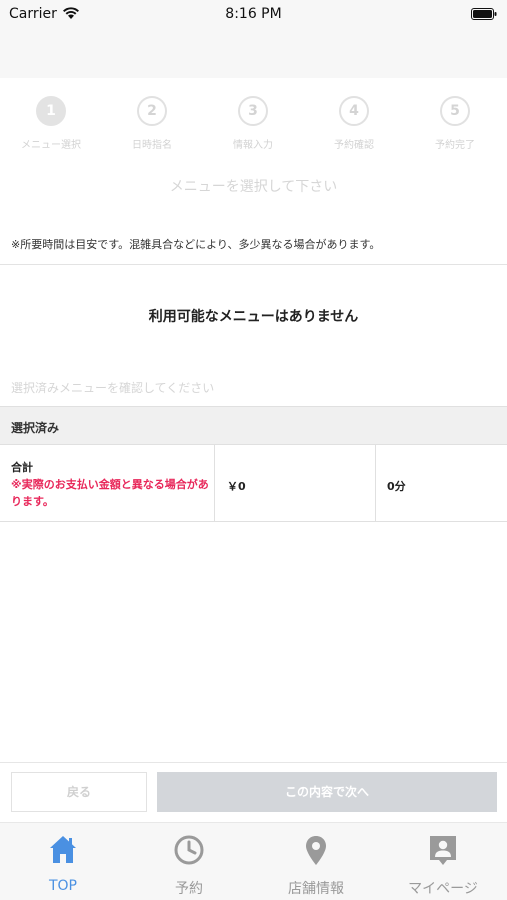  What do you see at coordinates (253, 54) in the screenshot?
I see `navigation-bar` at bounding box center [253, 54].